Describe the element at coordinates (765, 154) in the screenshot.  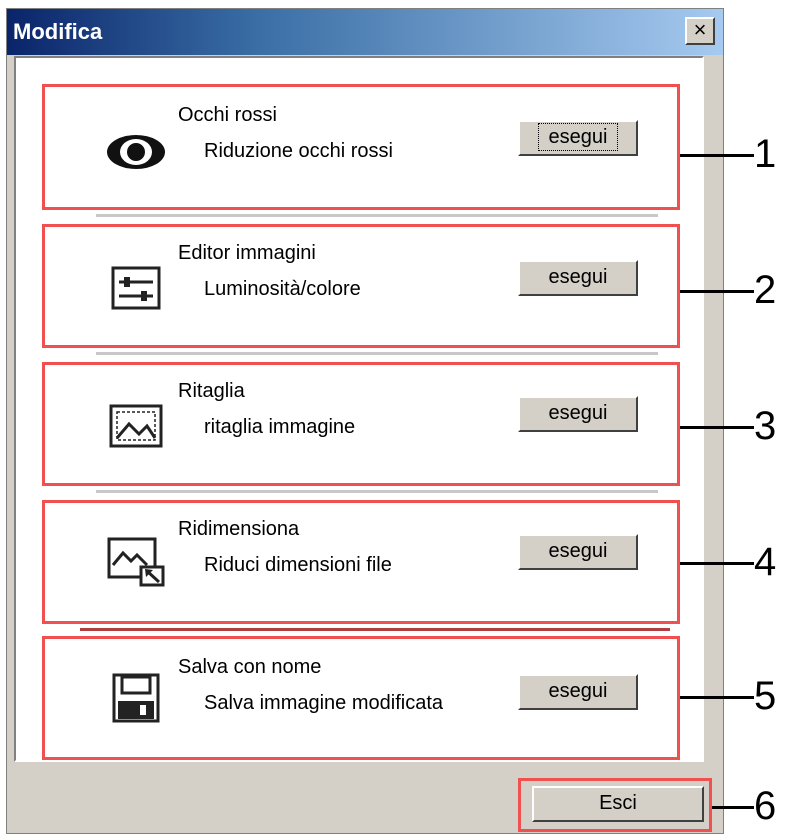
I see `callout-number: 1` at that location.